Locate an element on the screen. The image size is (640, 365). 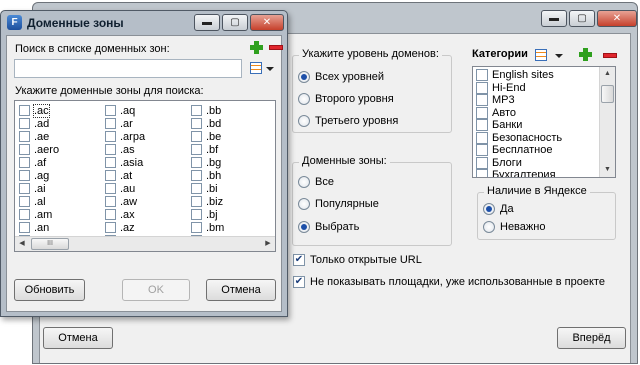
radio-zones-all: Все is located at coordinates (316, 182).